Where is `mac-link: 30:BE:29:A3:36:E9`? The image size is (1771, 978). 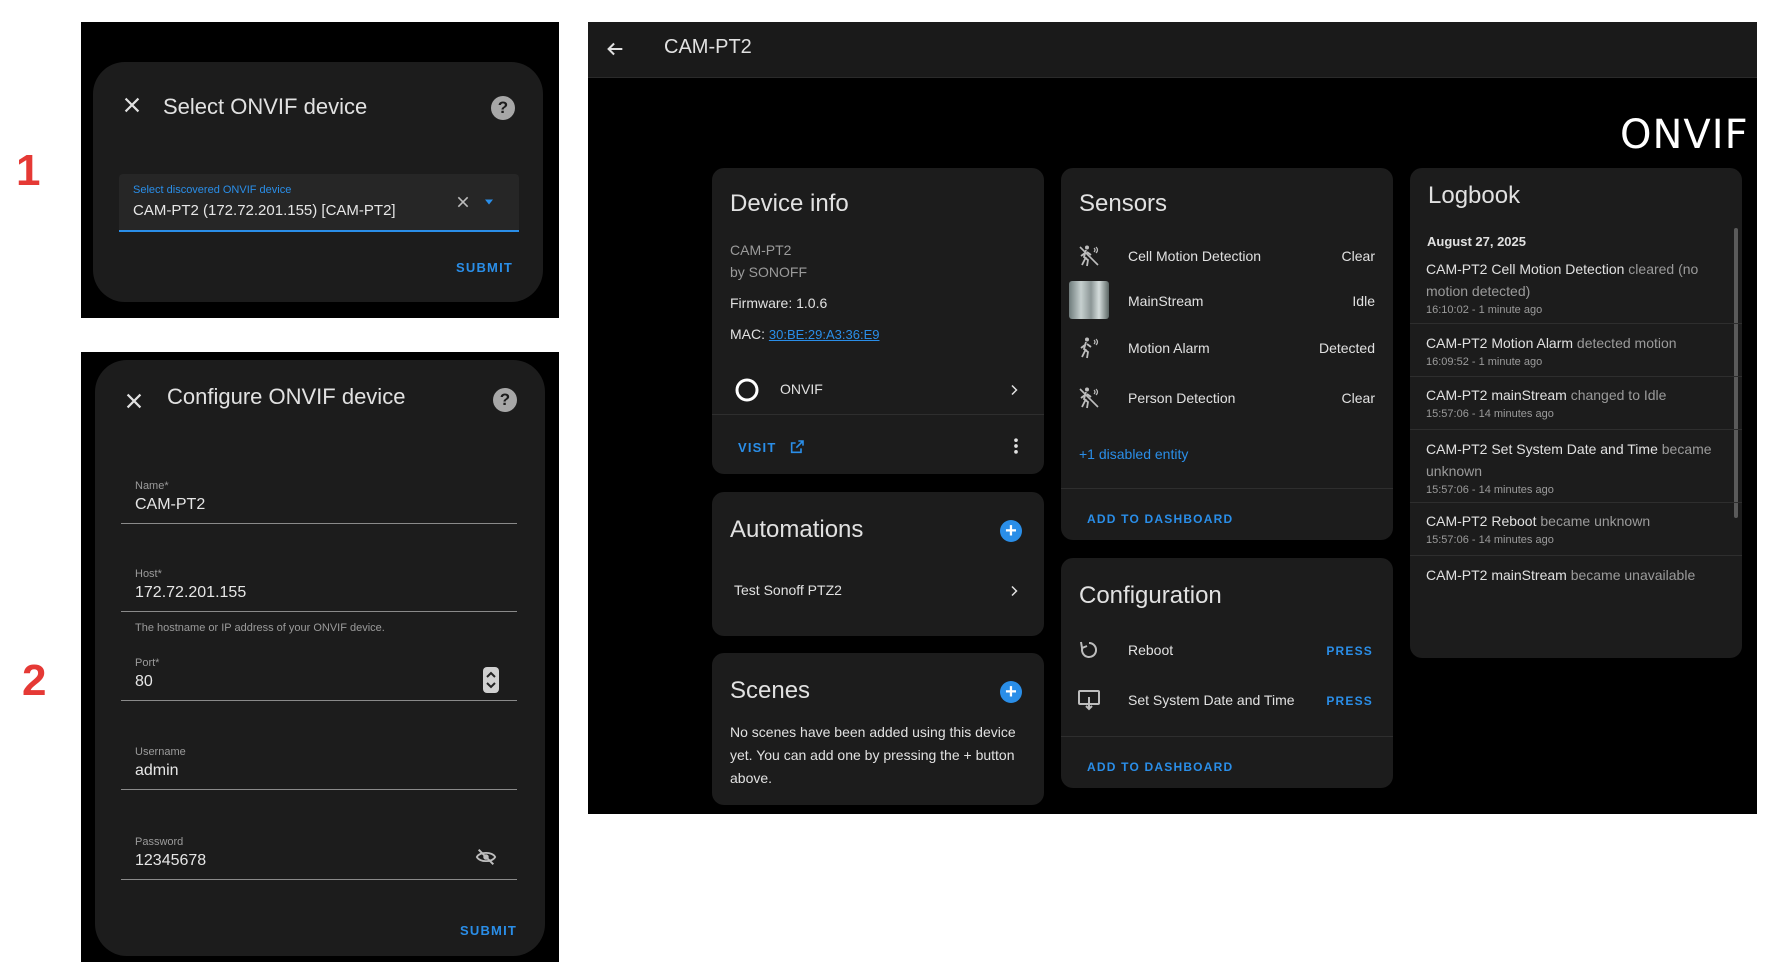 mac-link: 30:BE:29:A3:36:E9 is located at coordinates (824, 334).